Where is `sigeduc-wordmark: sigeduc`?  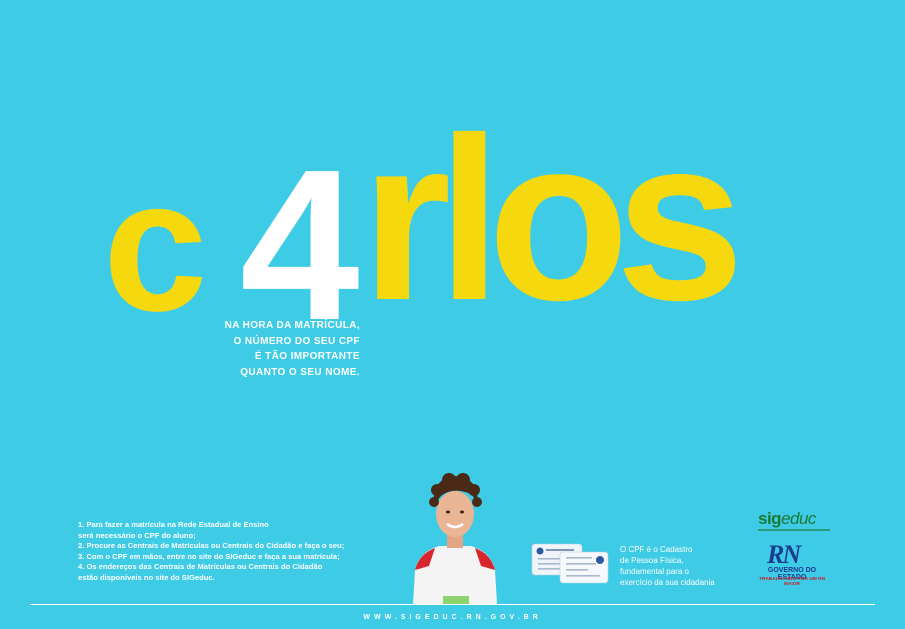
sigeduc-wordmark: sigeduc is located at coordinates (787, 519).